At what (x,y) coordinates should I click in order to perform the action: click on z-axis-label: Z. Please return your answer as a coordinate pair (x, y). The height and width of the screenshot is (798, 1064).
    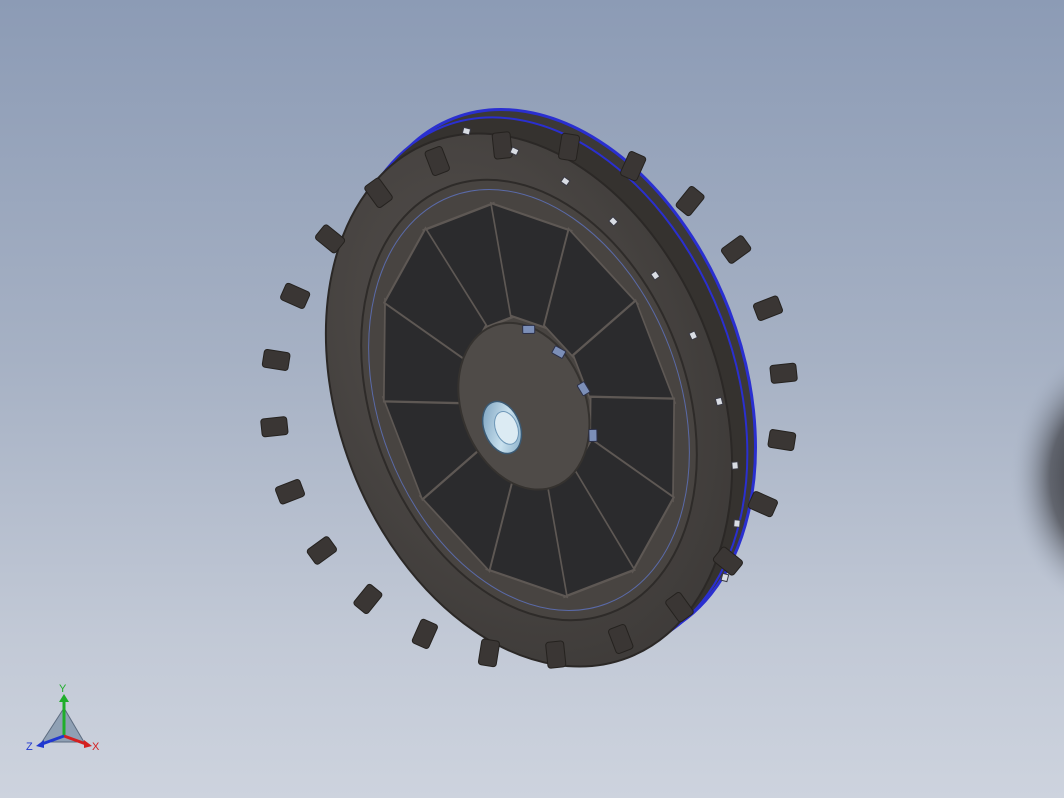
    Looking at the image, I should click on (29, 747).